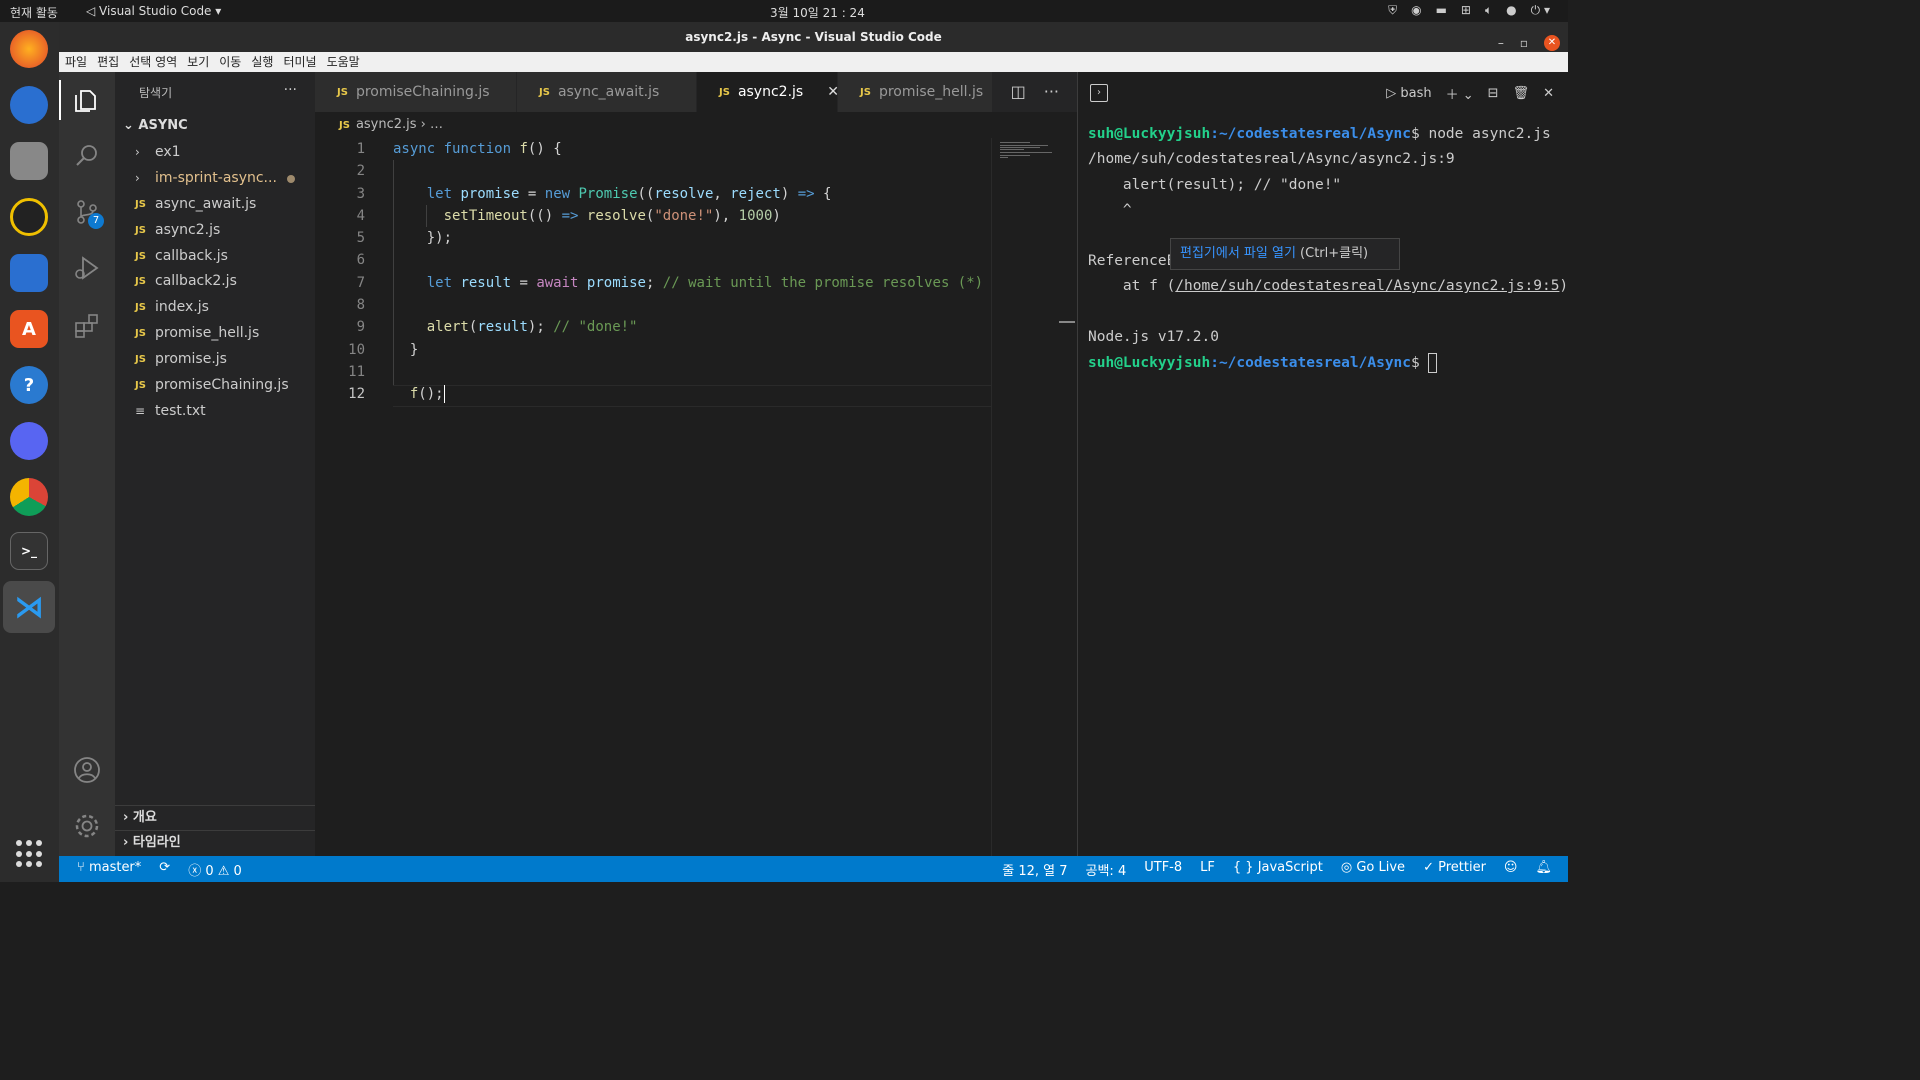 The height and width of the screenshot is (1080, 1920). Describe the element at coordinates (915, 92) in the screenshot. I see `tab-promise-hell: JS promise_hell.js` at that location.